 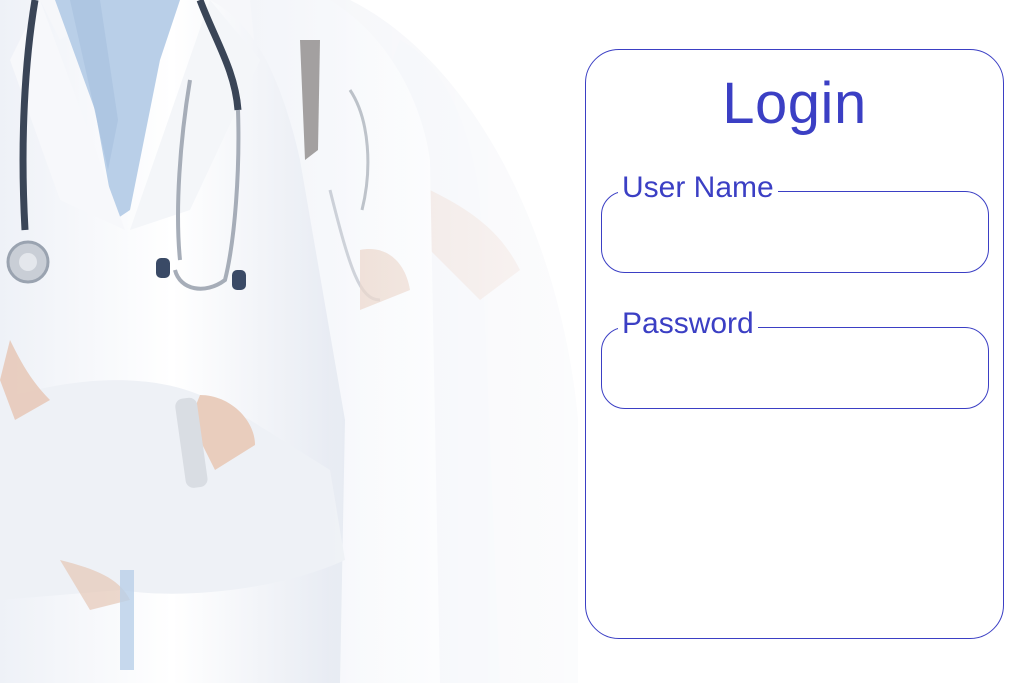 What do you see at coordinates (795, 370) in the screenshot?
I see `password-input` at bounding box center [795, 370].